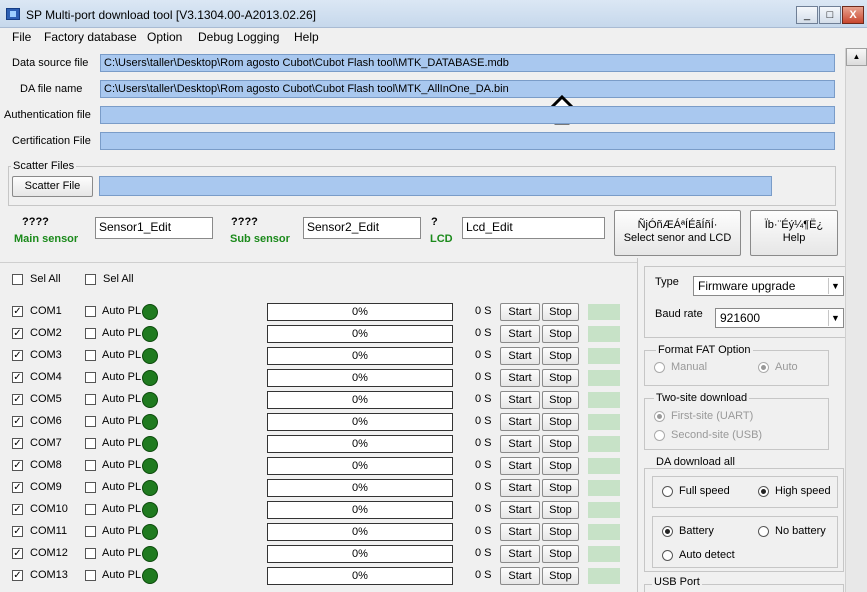 The image size is (867, 592). I want to click on scatter-file-button: Scatter File, so click(52, 186).